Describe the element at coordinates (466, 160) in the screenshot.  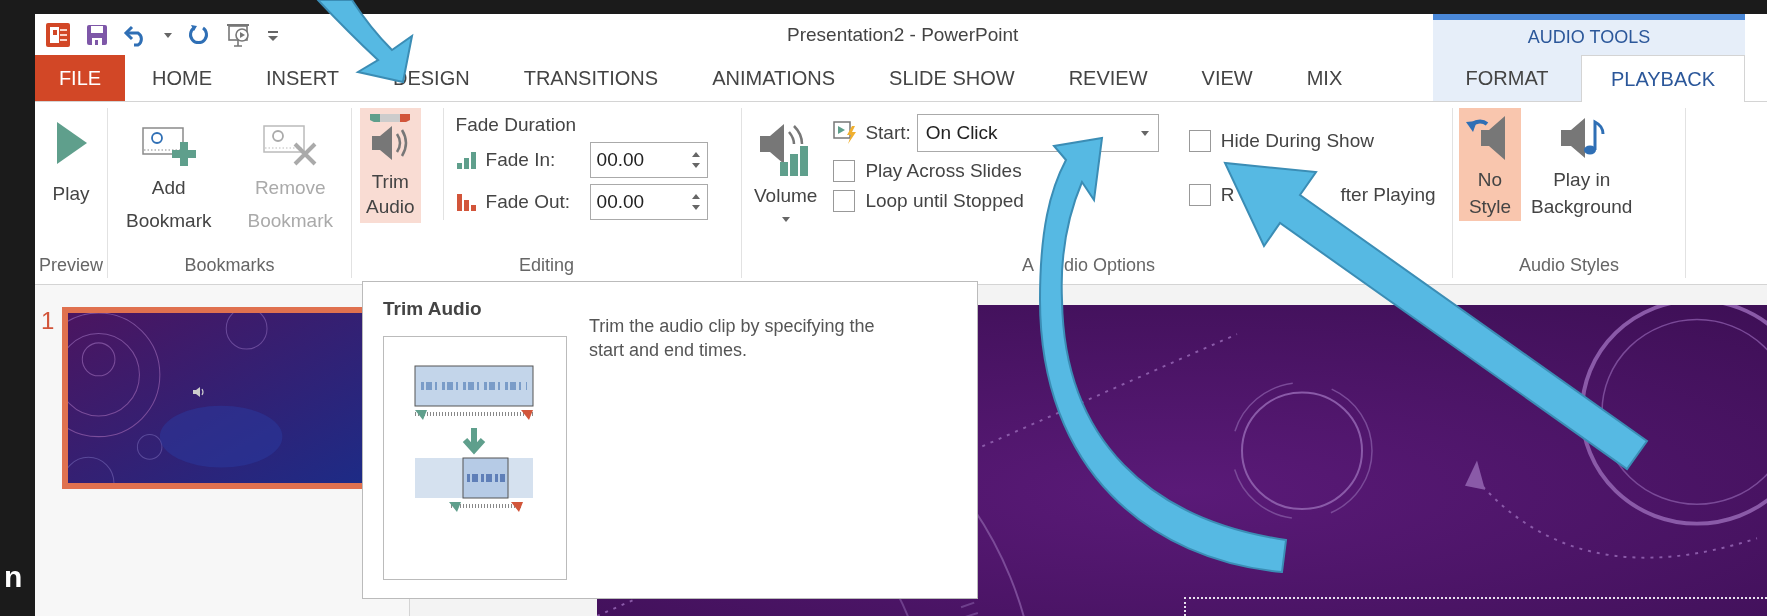
I see `fade-in-icon` at that location.